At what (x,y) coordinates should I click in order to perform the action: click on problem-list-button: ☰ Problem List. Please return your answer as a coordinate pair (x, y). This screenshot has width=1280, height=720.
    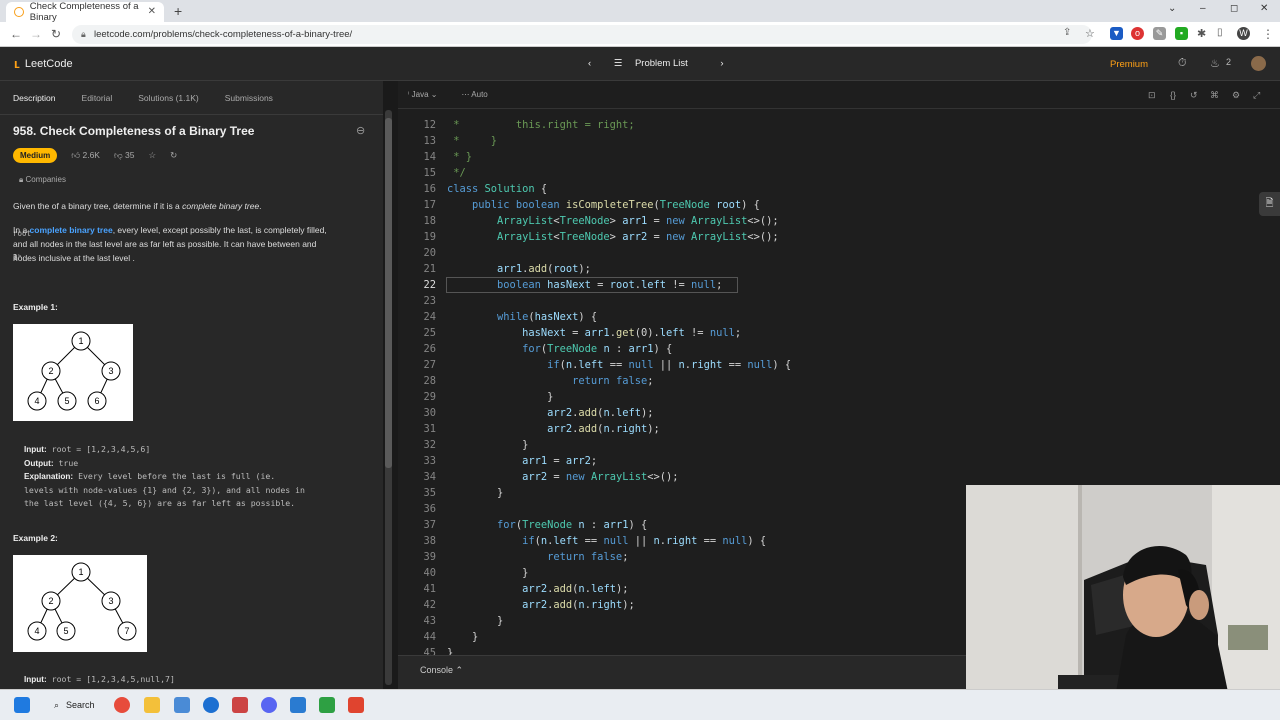
    Looking at the image, I should click on (656, 63).